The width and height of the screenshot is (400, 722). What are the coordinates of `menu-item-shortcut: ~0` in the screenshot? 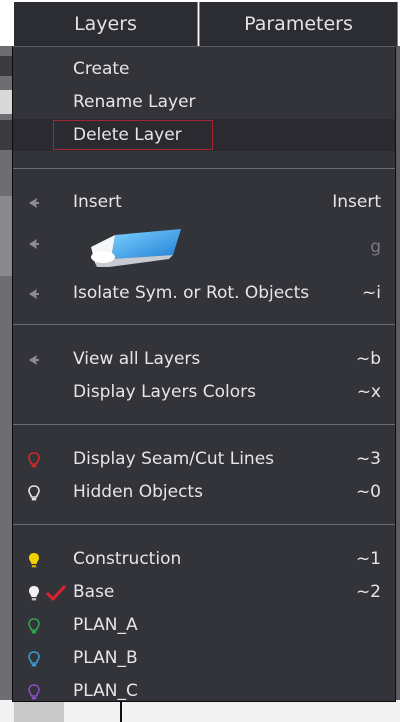 It's located at (368, 492).